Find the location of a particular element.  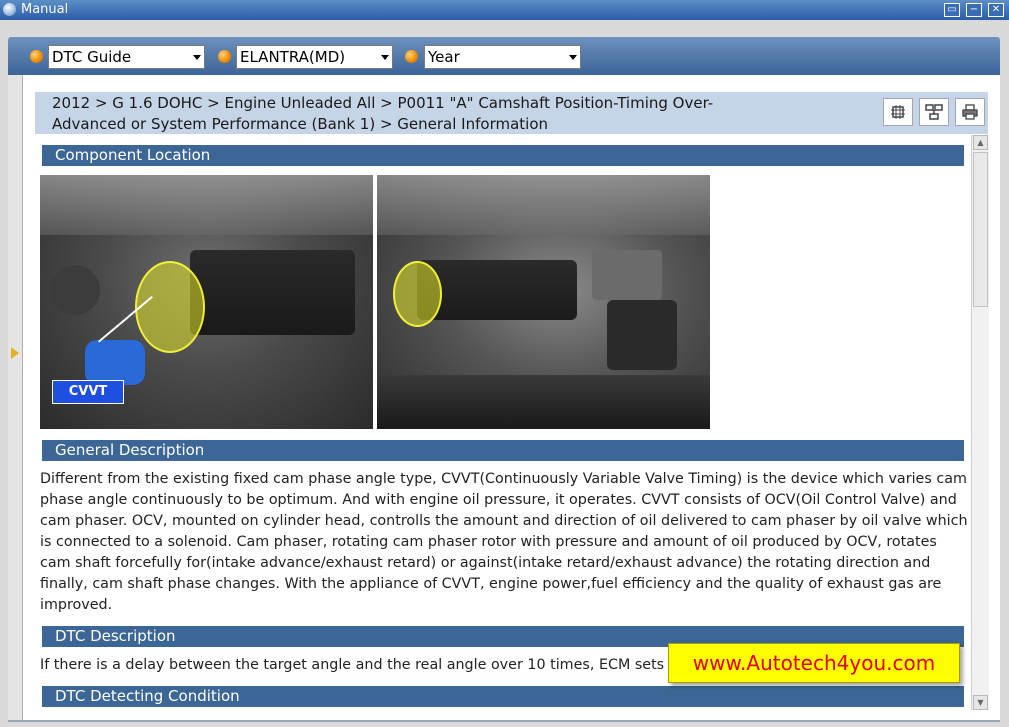

engine-cover is located at coordinates (272, 292).